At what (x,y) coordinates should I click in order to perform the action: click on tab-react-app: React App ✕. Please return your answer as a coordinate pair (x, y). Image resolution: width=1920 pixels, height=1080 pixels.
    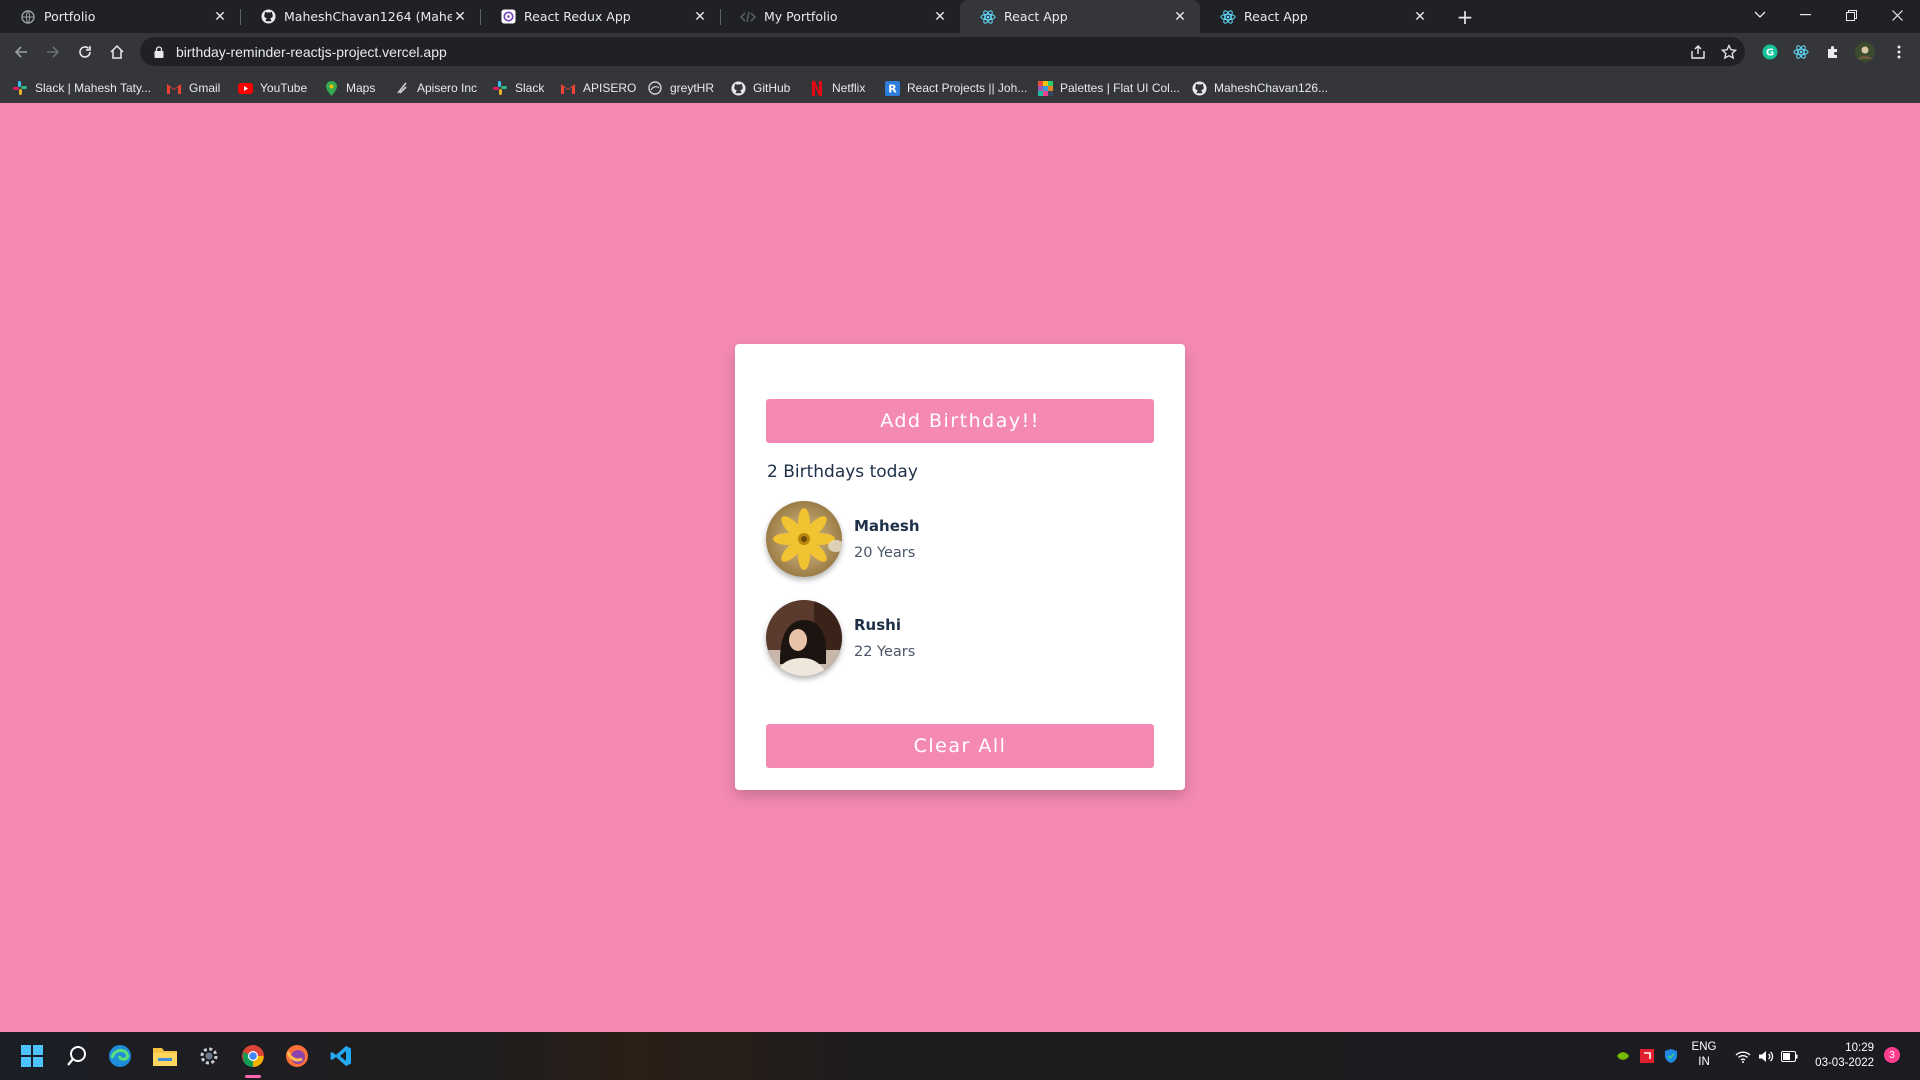
    Looking at the image, I should click on (1320, 16).